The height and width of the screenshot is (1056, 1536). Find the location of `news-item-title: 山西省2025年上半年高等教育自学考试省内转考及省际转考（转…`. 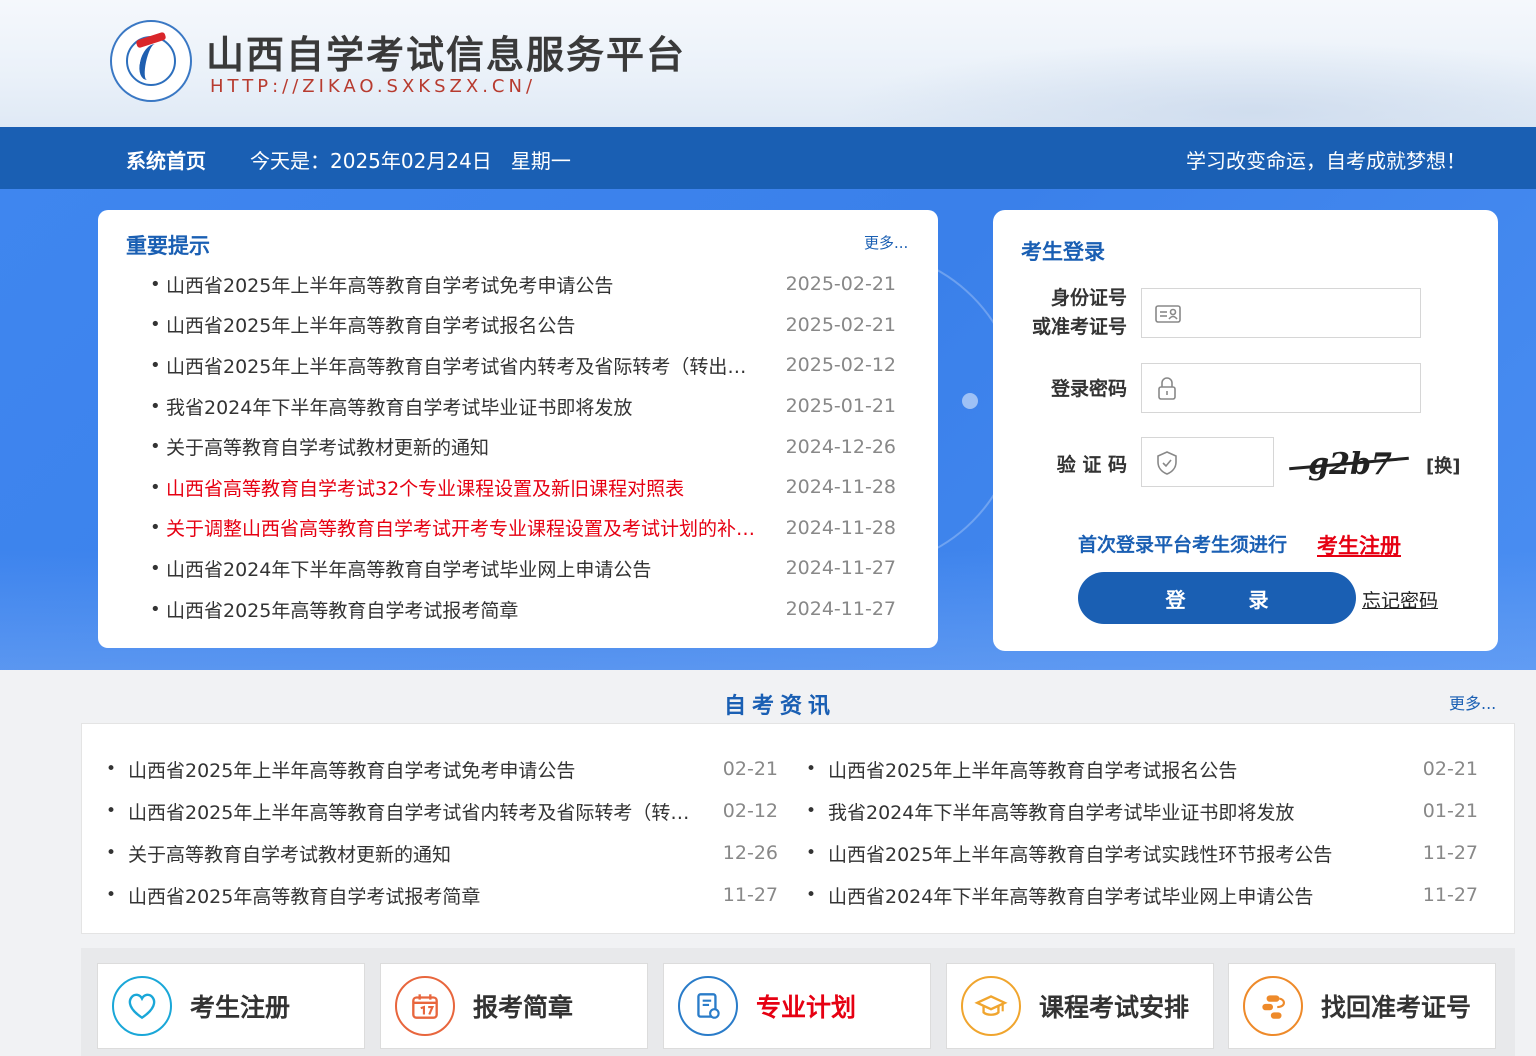

news-item-title: 山西省2025年上半年高等教育自学考试省内转考及省际转考（转… is located at coordinates (415, 811).